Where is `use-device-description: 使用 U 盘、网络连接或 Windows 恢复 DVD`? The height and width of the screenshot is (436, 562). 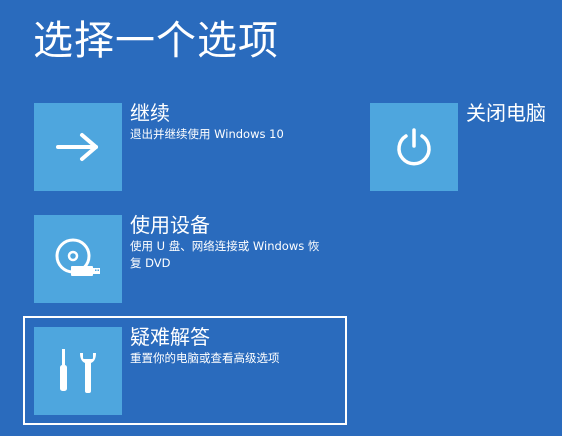 use-device-description: 使用 U 盘、网络连接或 Windows 恢复 DVD is located at coordinates (225, 254).